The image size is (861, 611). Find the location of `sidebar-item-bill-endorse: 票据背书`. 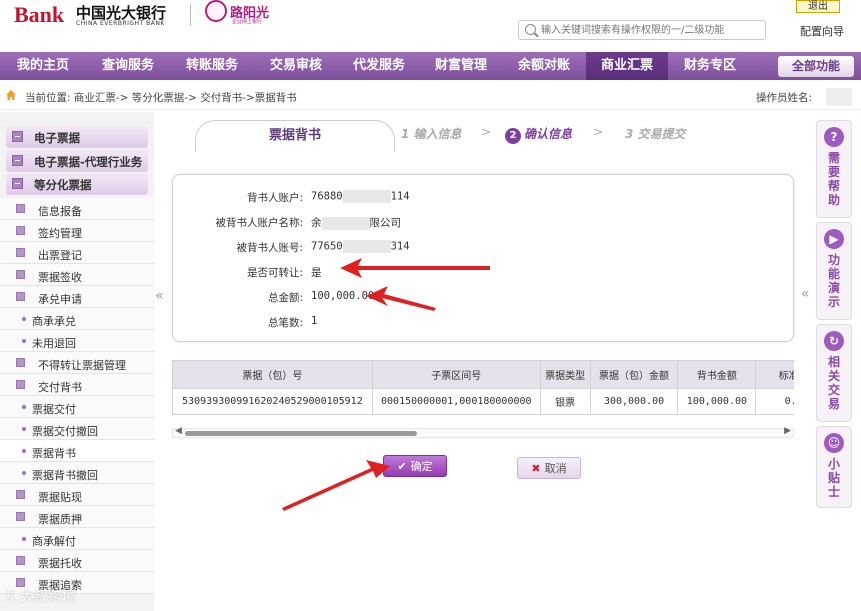

sidebar-item-bill-endorse: 票据背书 is located at coordinates (77, 451).